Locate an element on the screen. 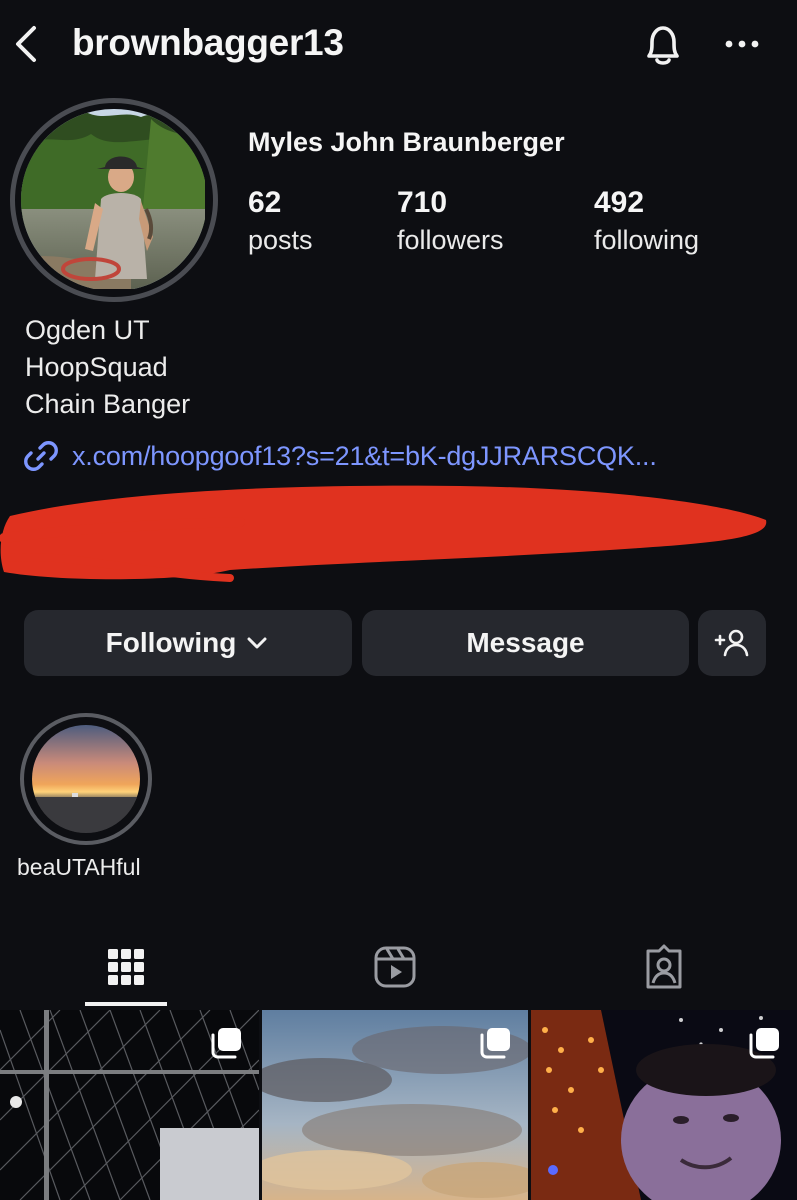 Image resolution: width=797 pixels, height=1200 pixels. following-button-label: Following is located at coordinates (171, 642).